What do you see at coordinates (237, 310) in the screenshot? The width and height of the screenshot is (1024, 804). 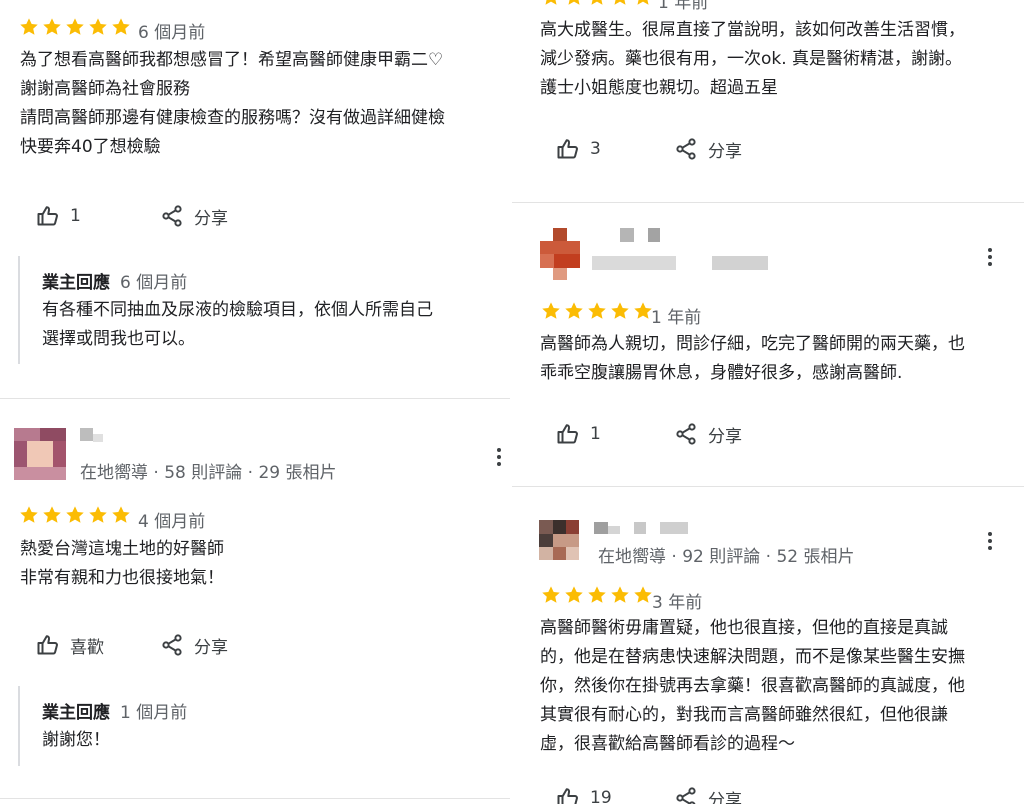 I see `owner-reply-line: 有各種不同抽血及尿液的檢驗項目，依個人所需自己` at bounding box center [237, 310].